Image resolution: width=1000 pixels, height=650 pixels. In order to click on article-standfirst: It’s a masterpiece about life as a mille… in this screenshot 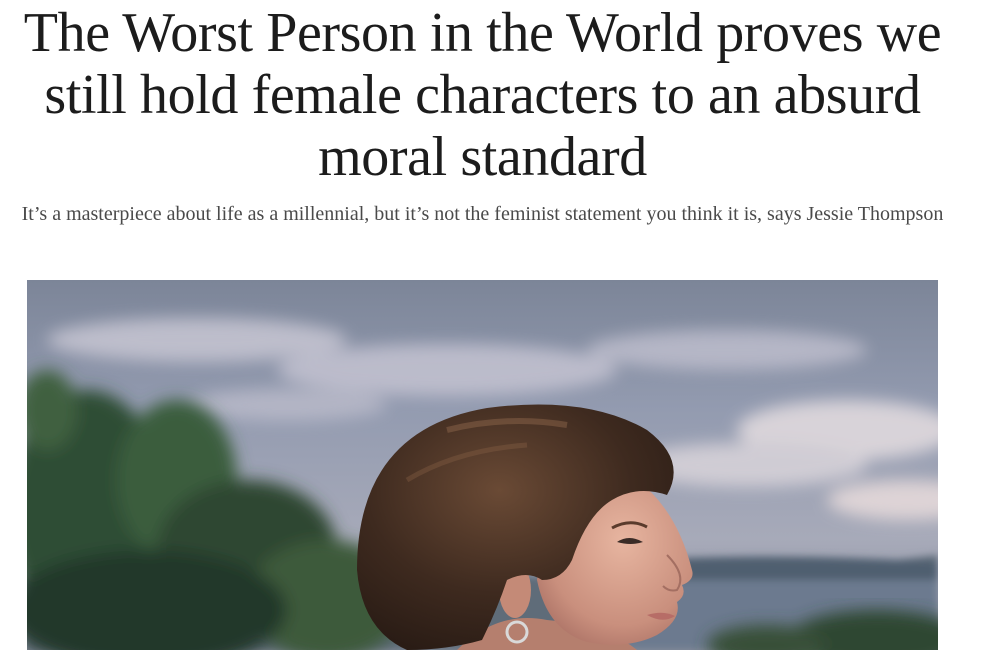, I will do `click(482, 214)`.